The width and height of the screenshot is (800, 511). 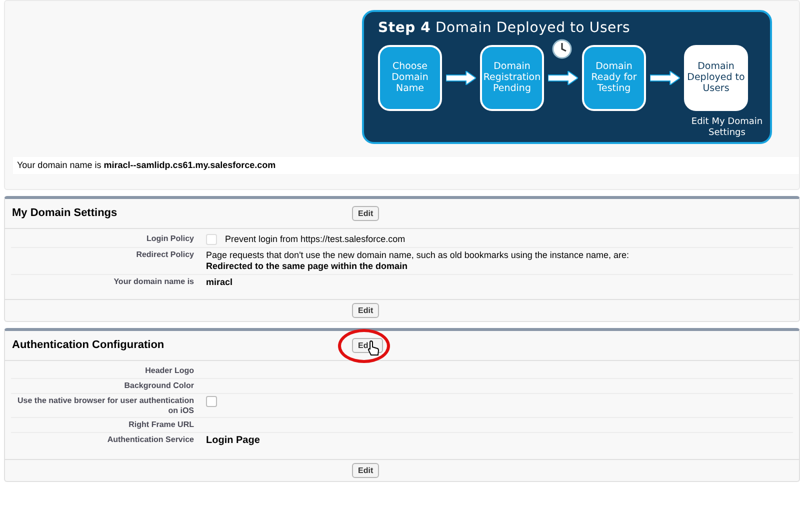 What do you see at coordinates (418, 255) in the screenshot?
I see `field-value: Page requests that don't use the new domain name, such as old bookmarks using the instance name, are:` at bounding box center [418, 255].